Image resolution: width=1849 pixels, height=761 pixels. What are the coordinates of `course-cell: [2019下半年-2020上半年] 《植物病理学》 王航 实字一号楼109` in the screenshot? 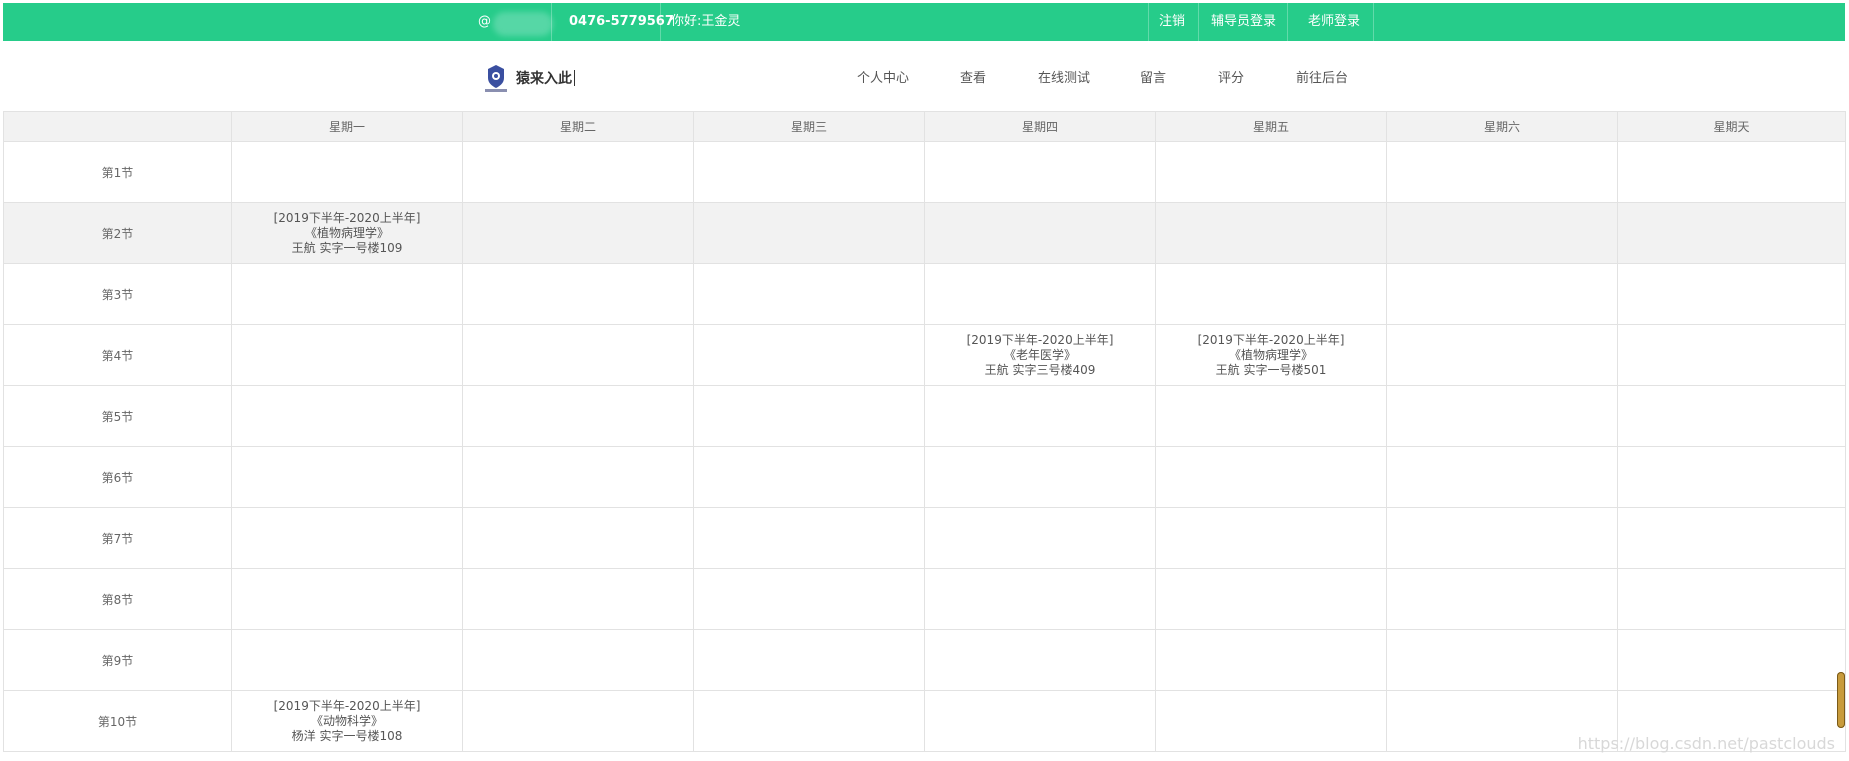 It's located at (347, 233).